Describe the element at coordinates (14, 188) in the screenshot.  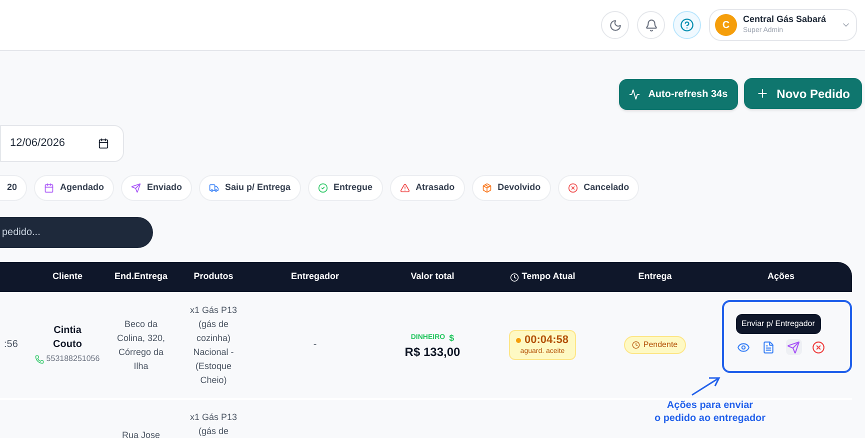
I see `status-filter-chip: 20` at that location.